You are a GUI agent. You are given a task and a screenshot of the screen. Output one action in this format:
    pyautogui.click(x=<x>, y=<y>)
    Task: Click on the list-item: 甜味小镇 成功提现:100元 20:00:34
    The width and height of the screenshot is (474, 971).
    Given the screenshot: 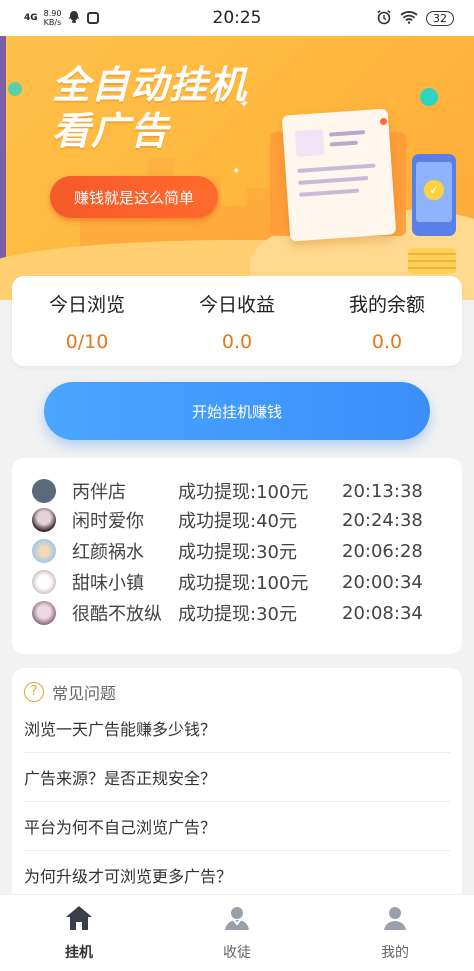 What is the action you would take?
    pyautogui.click(x=237, y=582)
    